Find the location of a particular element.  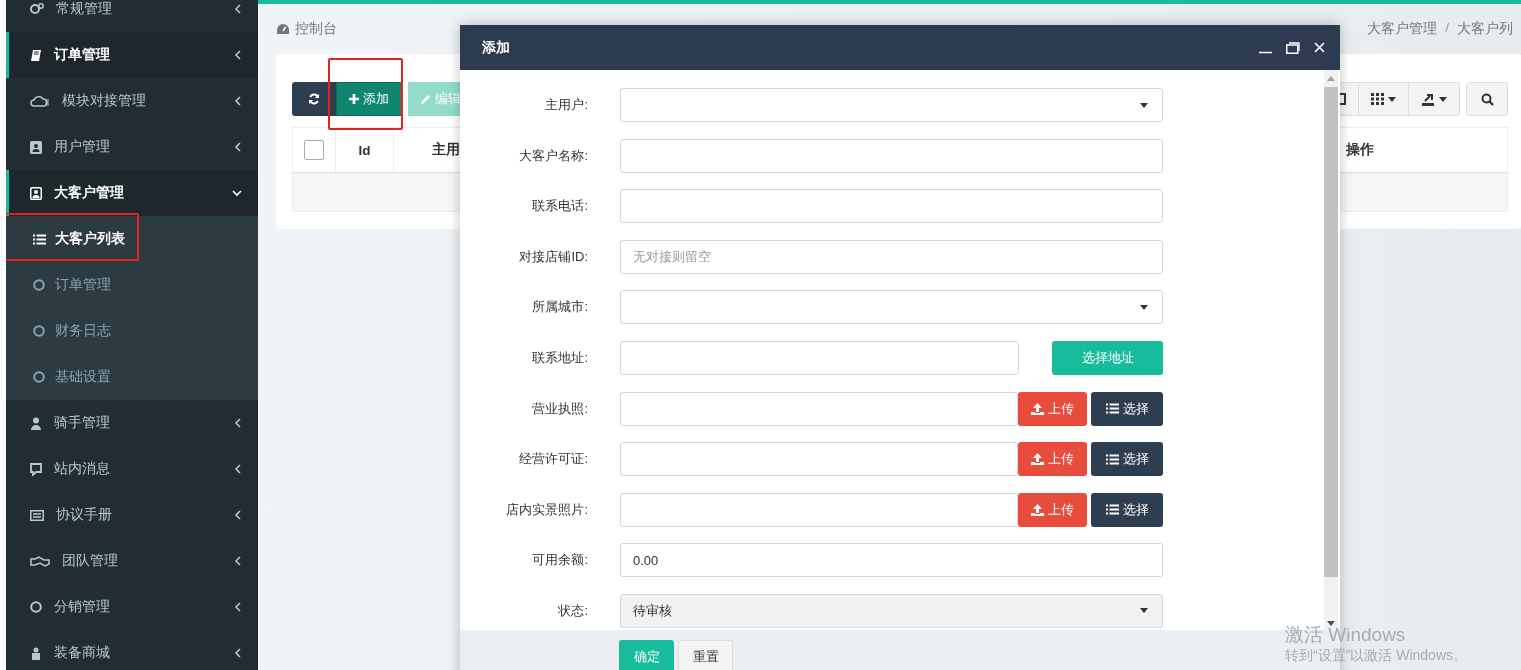

plus-icon is located at coordinates (354, 99).